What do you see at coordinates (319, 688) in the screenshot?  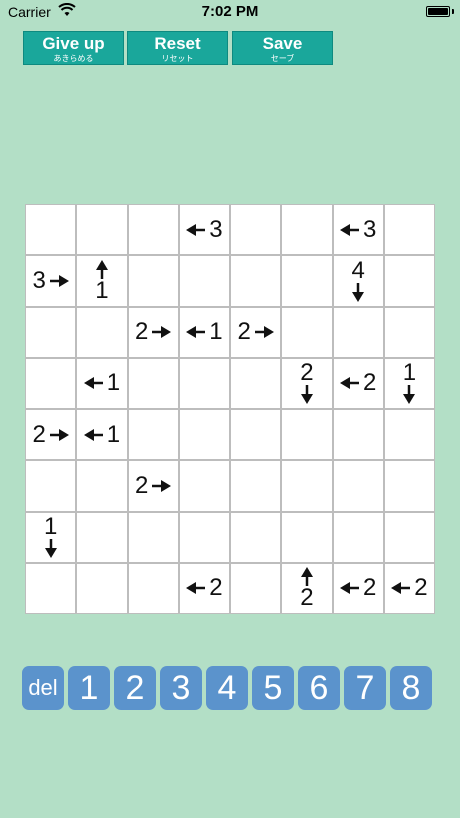 I see `number-button-6: 6` at bounding box center [319, 688].